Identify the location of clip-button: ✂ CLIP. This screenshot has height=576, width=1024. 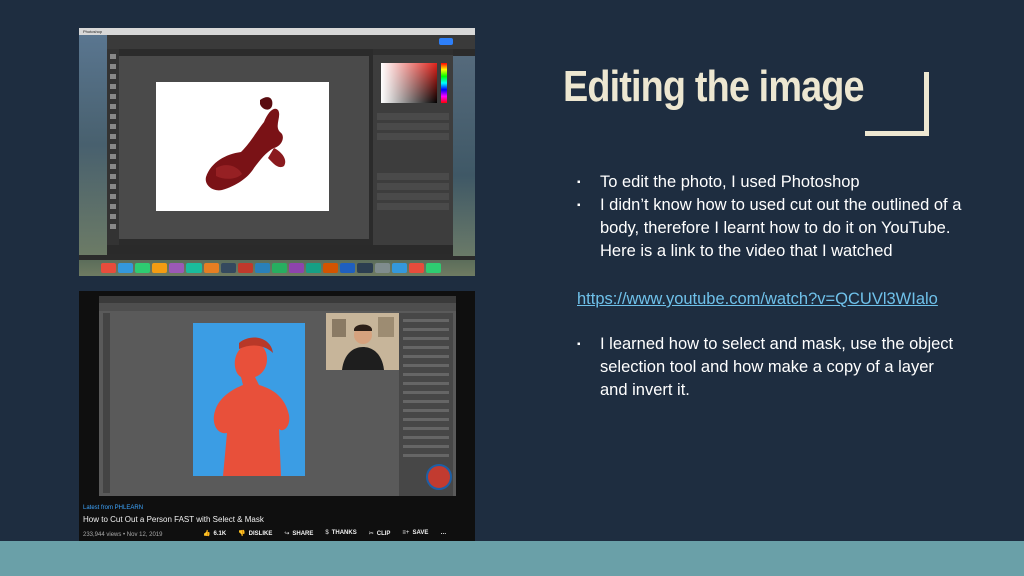
(380, 533).